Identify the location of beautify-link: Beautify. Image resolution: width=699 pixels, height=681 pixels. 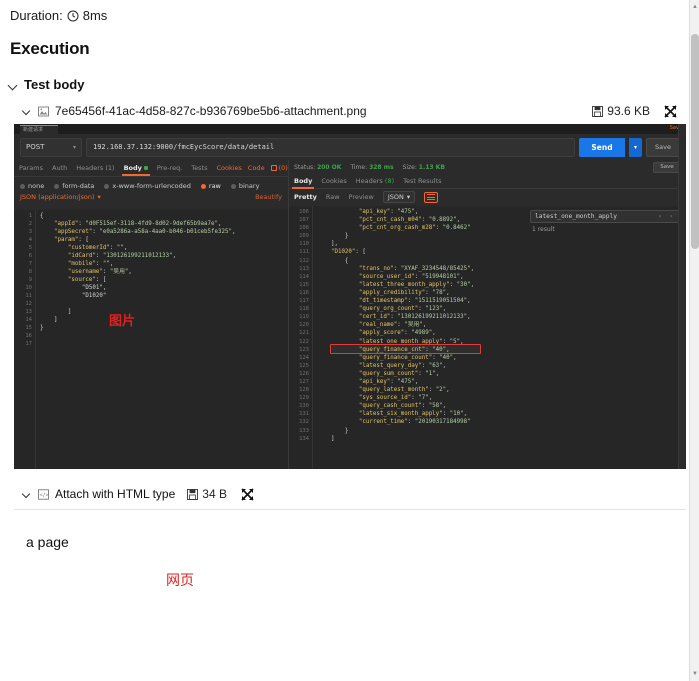
(268, 197).